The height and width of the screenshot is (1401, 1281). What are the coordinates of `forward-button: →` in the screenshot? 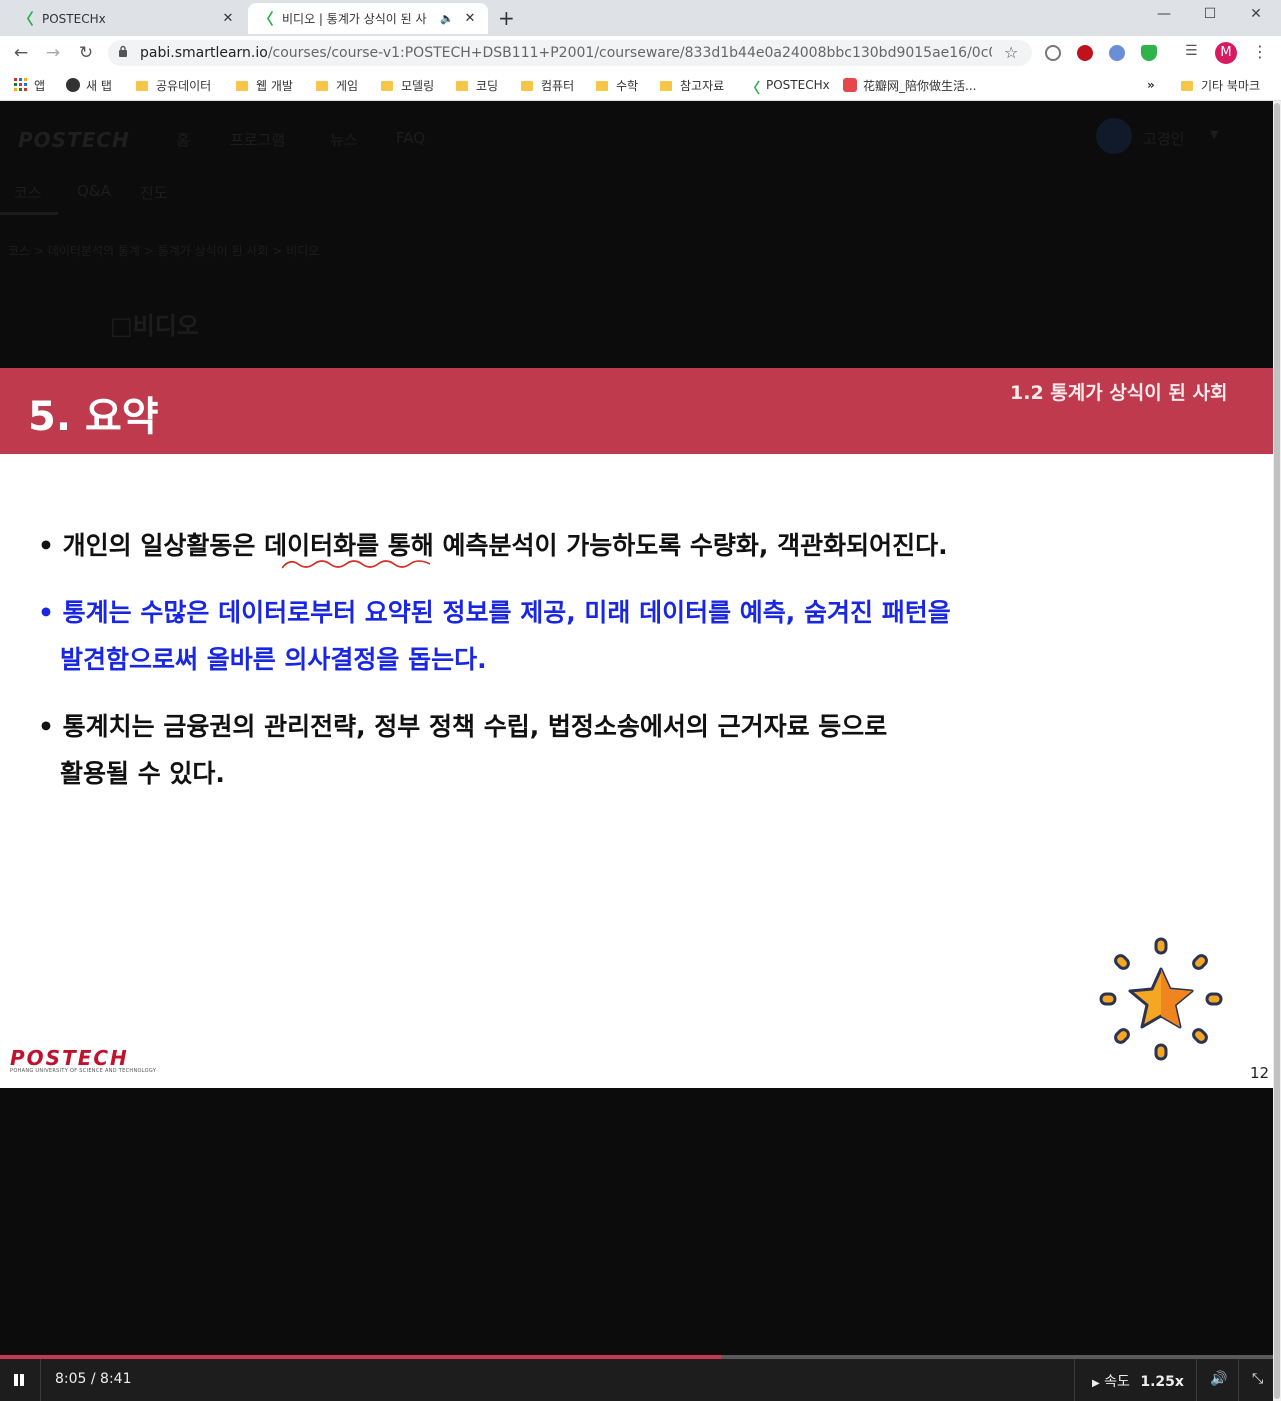 It's located at (53, 53).